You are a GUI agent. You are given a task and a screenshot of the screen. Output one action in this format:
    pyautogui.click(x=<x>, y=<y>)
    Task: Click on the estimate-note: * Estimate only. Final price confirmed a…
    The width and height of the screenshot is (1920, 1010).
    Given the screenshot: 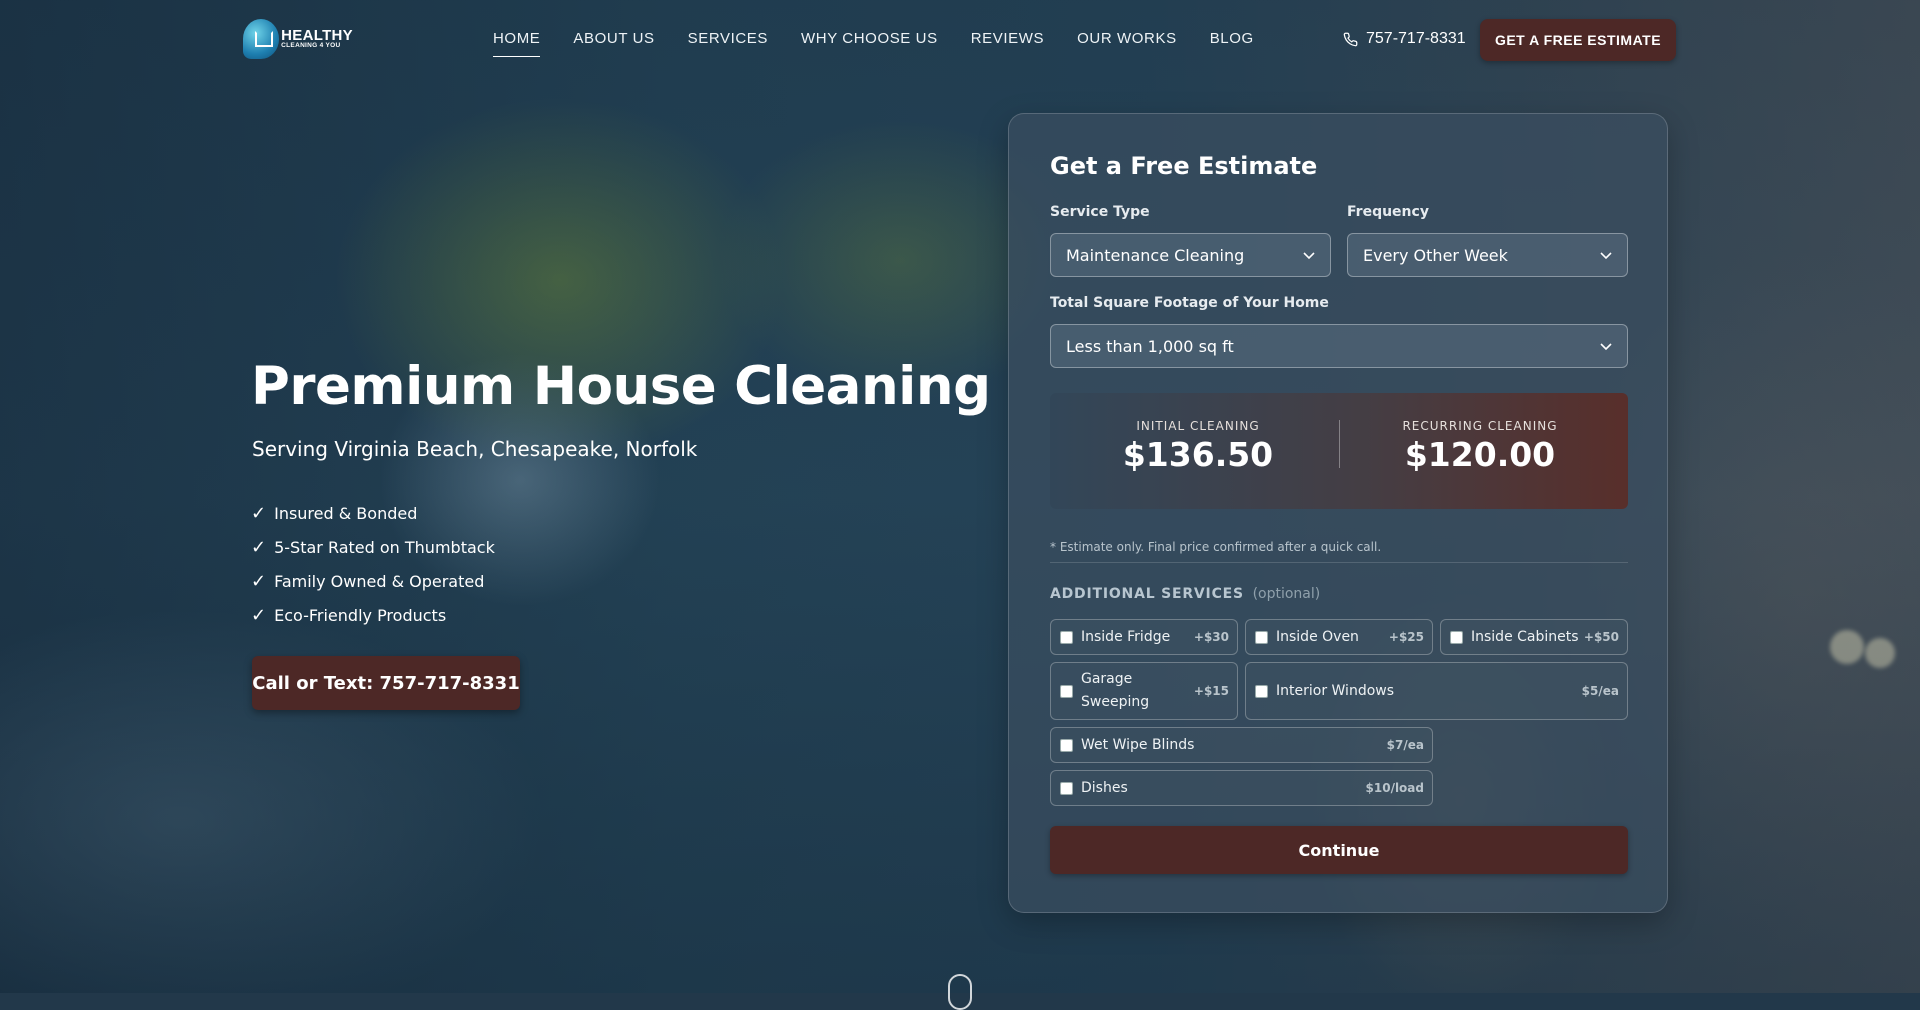 What is the action you would take?
    pyautogui.click(x=1216, y=547)
    